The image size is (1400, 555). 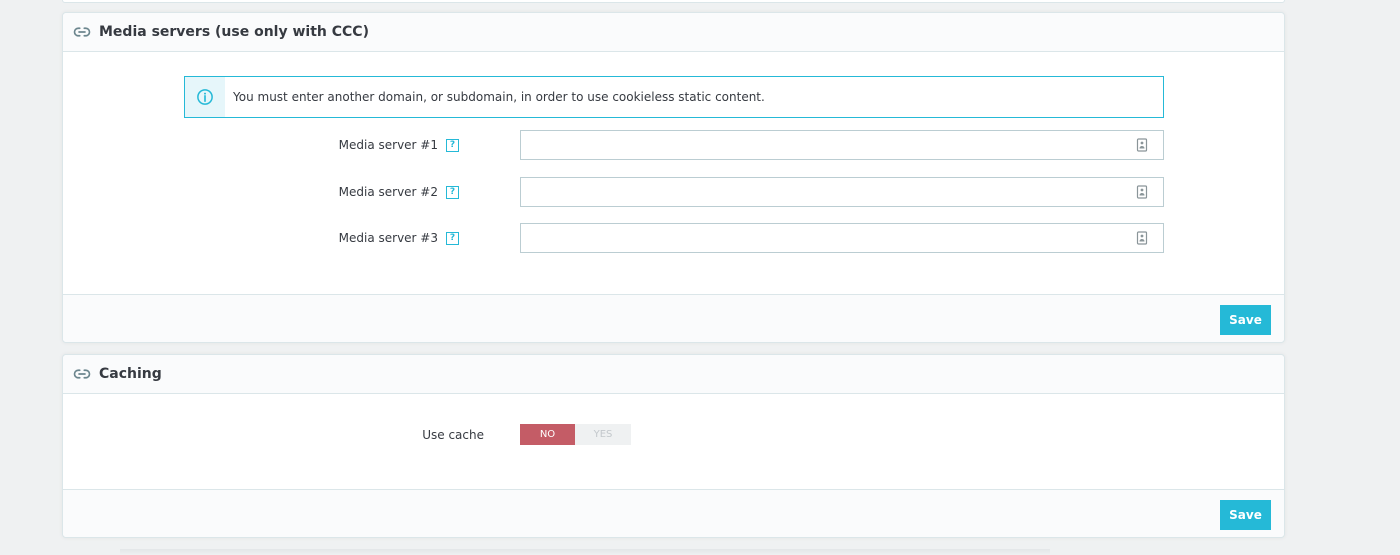 What do you see at coordinates (673, 434) in the screenshot?
I see `use-cache-row: Use cache NO YES` at bounding box center [673, 434].